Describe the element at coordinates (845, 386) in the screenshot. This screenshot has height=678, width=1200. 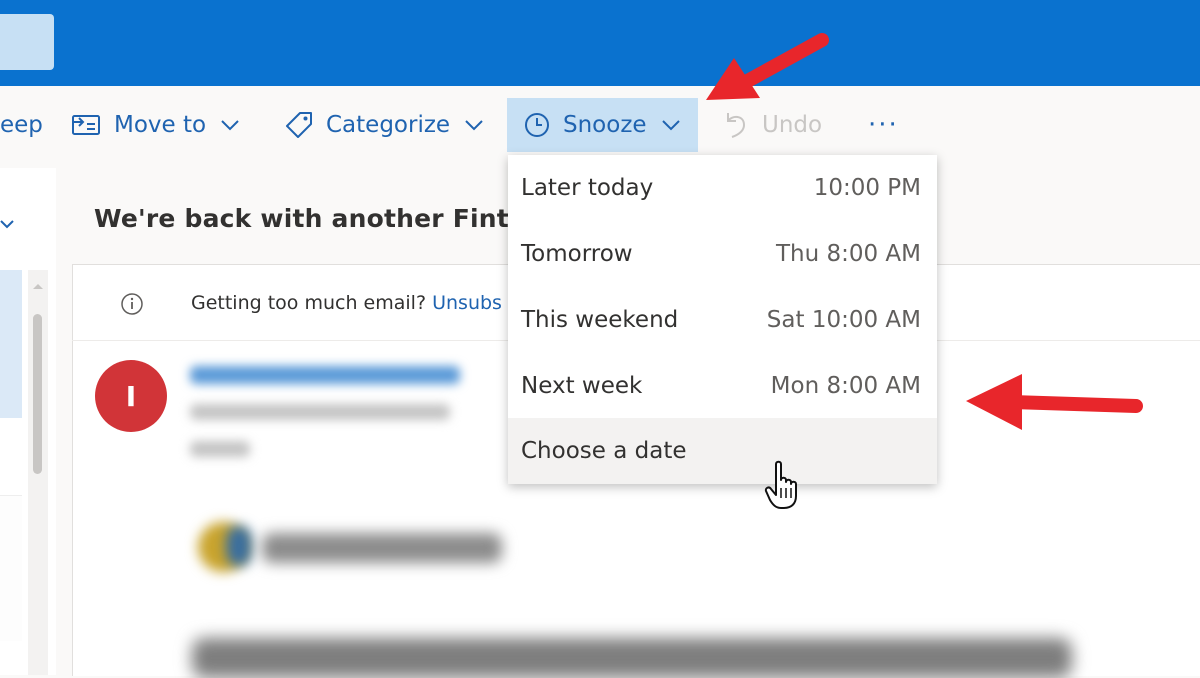
I see `menu-item-time: Mon 8:00 AM` at that location.